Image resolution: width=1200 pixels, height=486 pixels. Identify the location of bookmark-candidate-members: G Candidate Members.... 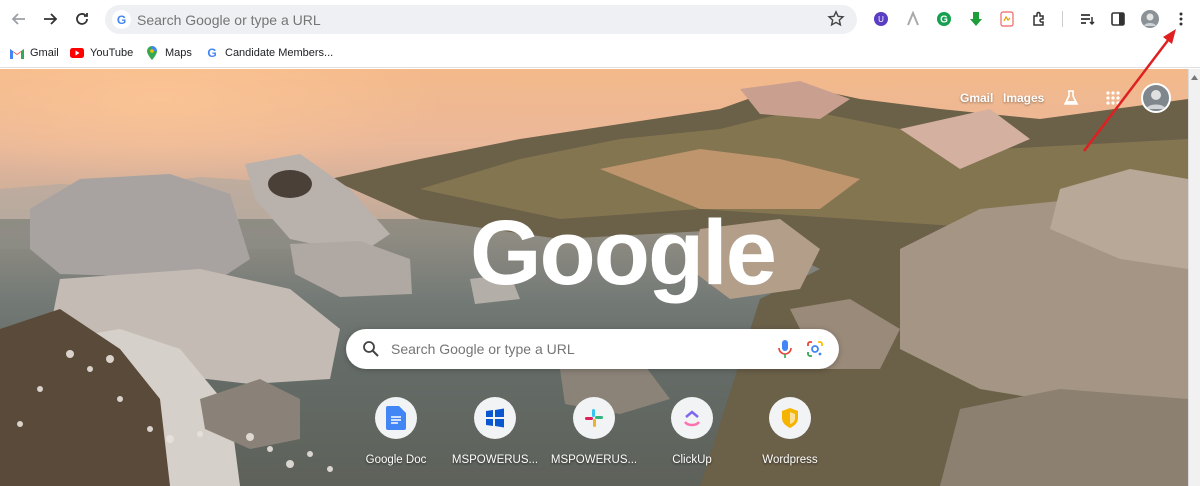
(269, 53).